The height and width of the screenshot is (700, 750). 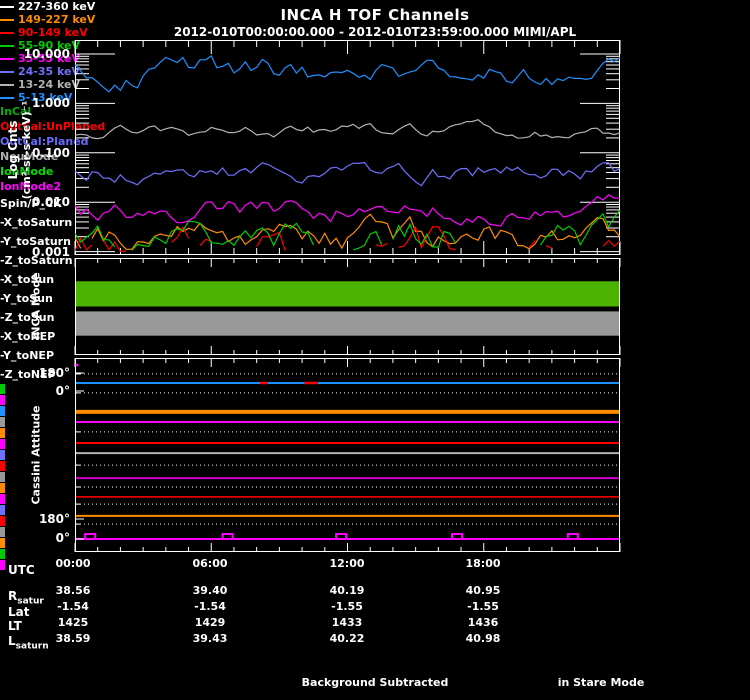 I want to click on row-label-text: L, so click(x=12, y=641).